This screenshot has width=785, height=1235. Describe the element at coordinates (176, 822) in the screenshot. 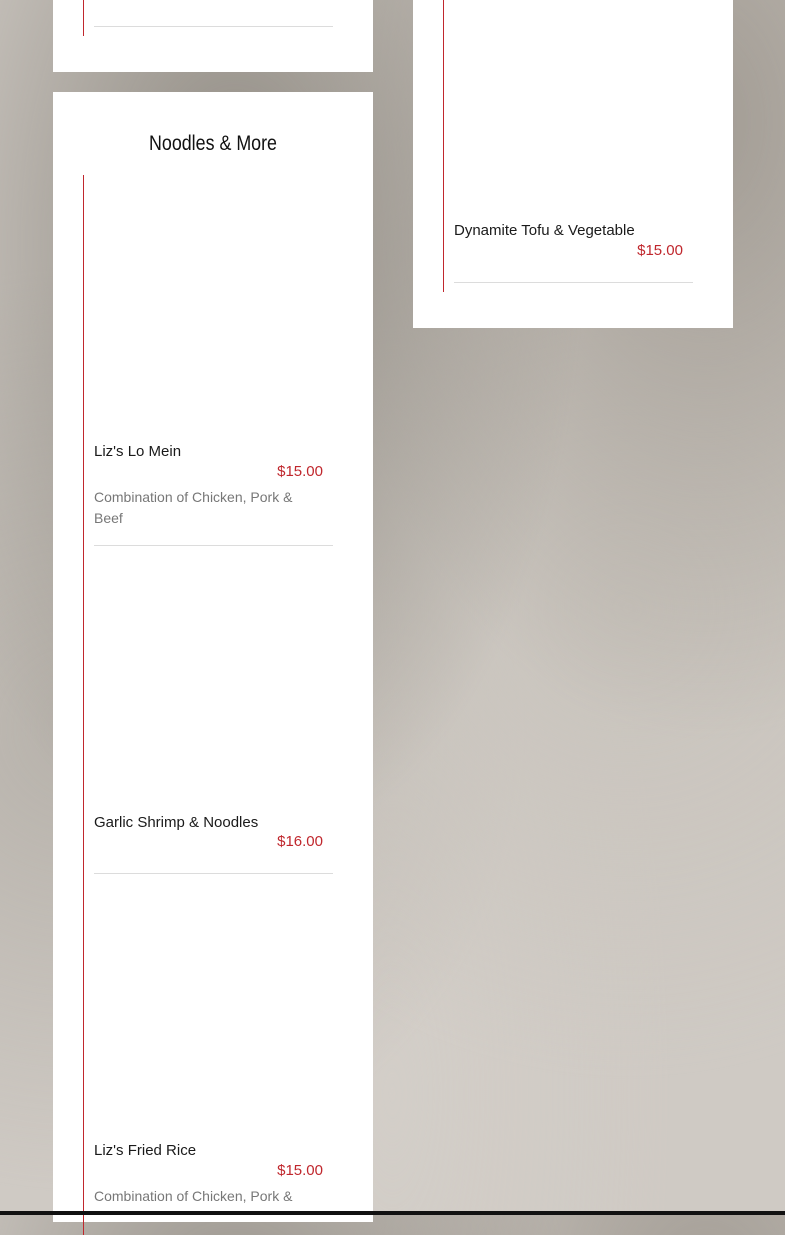

I see `menu-item-name: Garlic Shrimp & Noodles` at that location.